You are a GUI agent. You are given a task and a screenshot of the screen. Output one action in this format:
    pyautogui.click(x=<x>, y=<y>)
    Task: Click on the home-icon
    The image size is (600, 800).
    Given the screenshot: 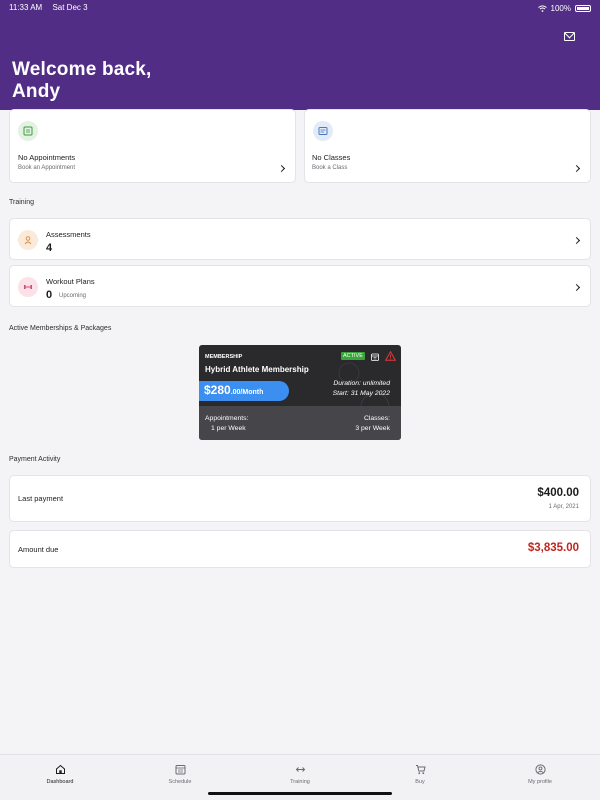 What is the action you would take?
    pyautogui.click(x=60, y=769)
    